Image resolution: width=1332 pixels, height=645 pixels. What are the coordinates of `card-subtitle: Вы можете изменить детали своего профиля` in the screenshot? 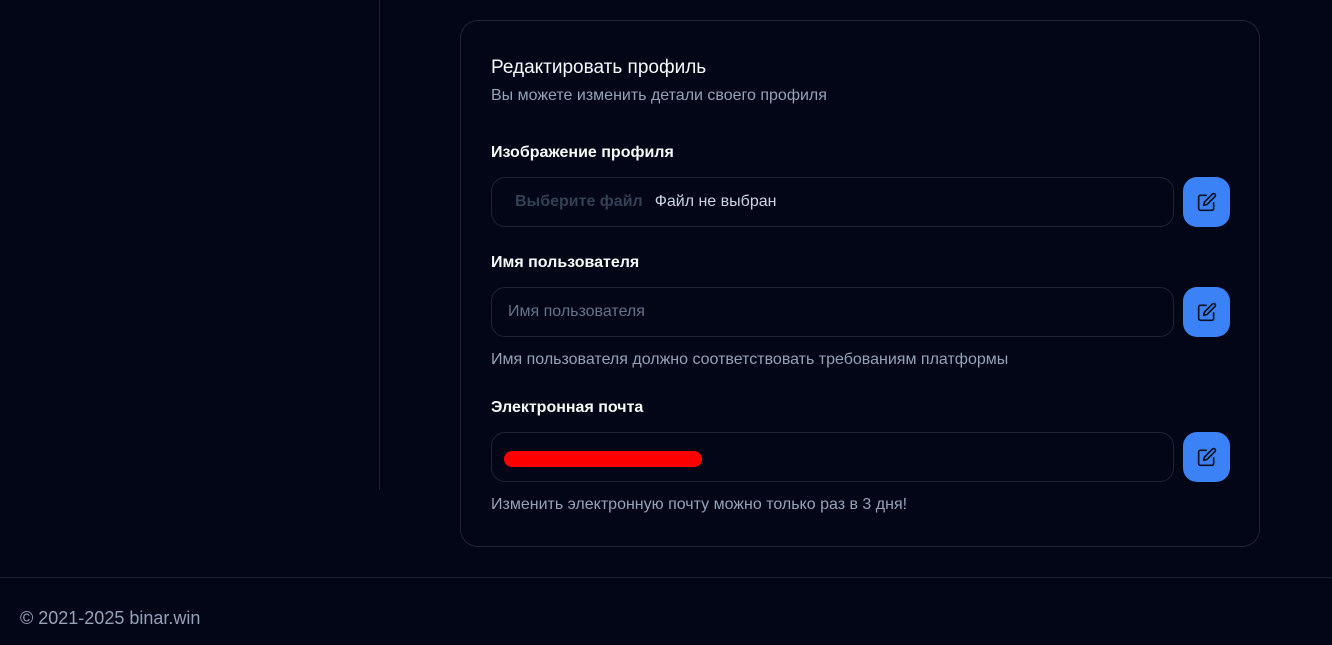 It's located at (659, 95).